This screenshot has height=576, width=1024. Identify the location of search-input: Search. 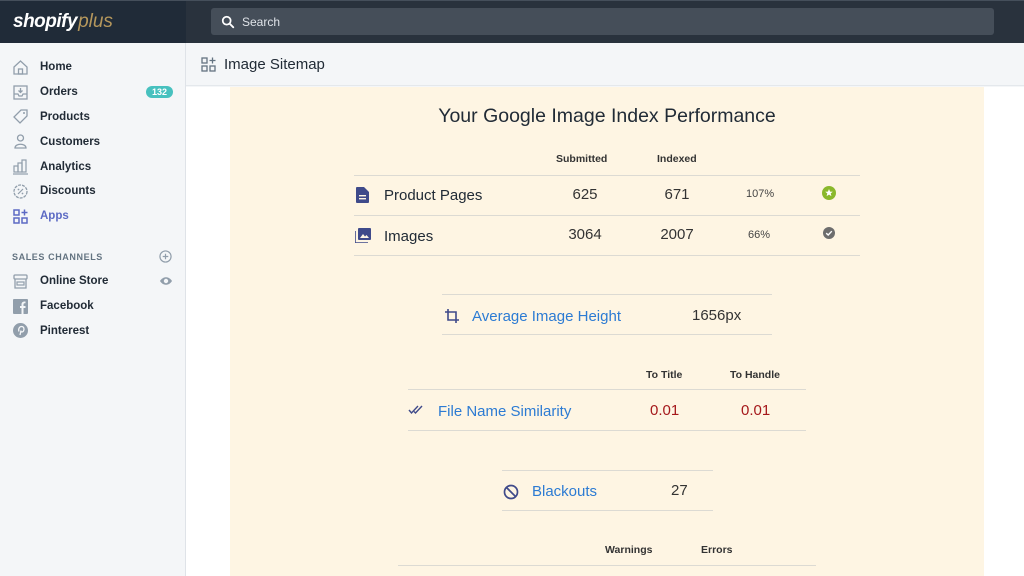
(602, 21).